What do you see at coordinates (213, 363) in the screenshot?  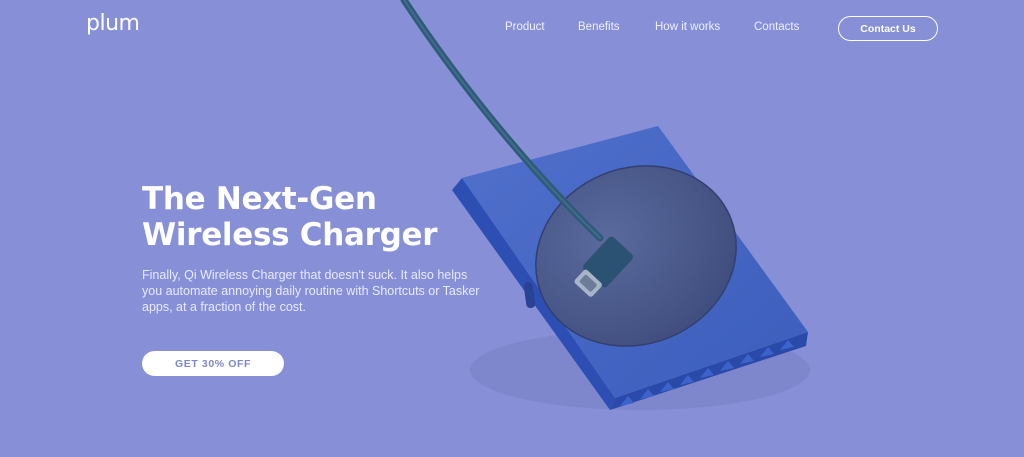 I see `get-discount-button: GET 30% OFF` at bounding box center [213, 363].